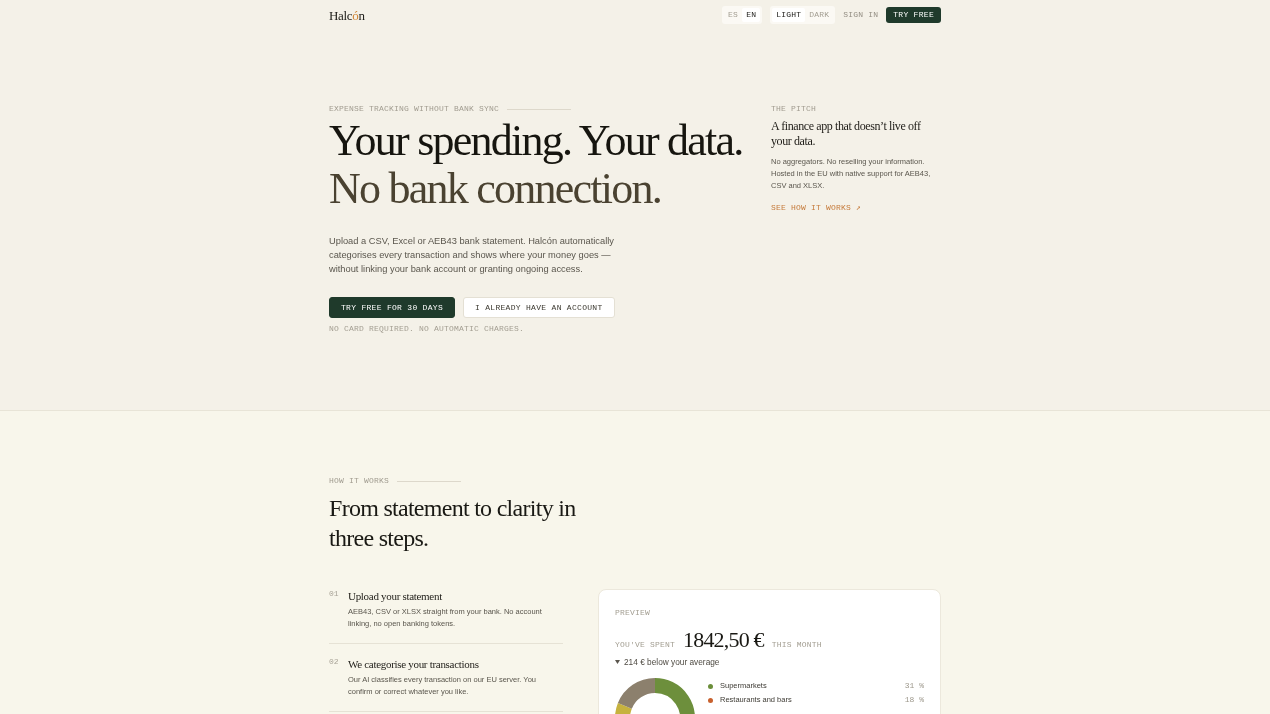 Image resolution: width=1270 pixels, height=714 pixels. I want to click on intro-paragraph: Upload a CSV, Excel or AEB43 bank statement. Halcón automatically categorises every transaction and shows where your money goes — without linking your bank account or granting ongoing access., so click(472, 255).